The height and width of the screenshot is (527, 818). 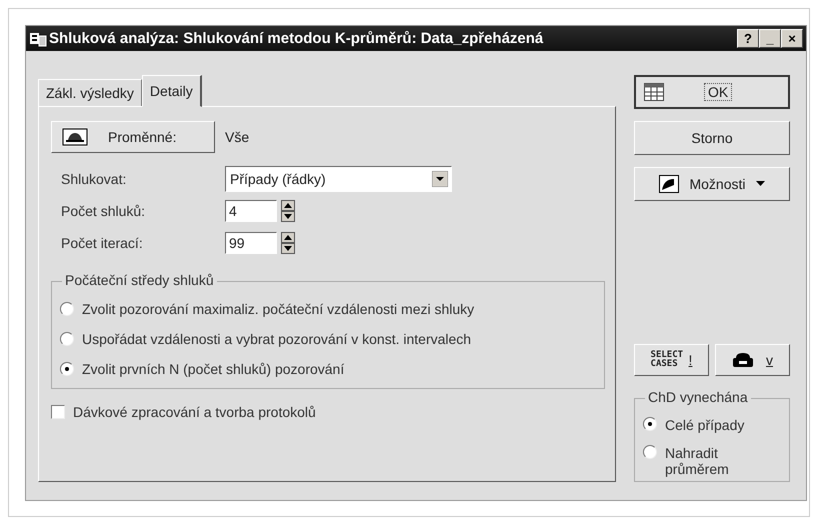 What do you see at coordinates (58, 412) in the screenshot?
I see `checkbox` at bounding box center [58, 412].